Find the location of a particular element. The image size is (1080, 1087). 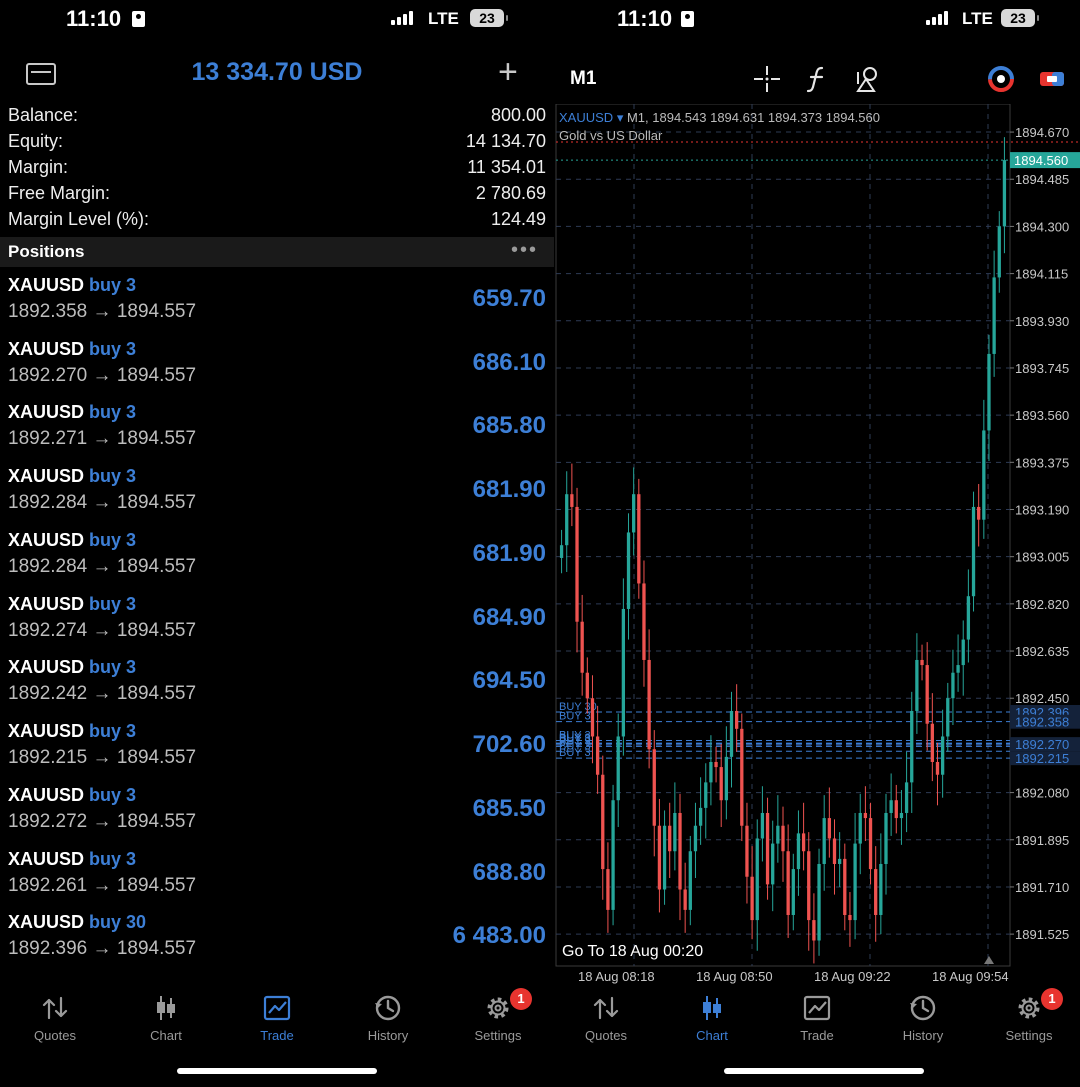

position-row: XAUUSD buy 3 1892.271 → 1894.557 685.80 is located at coordinates (277, 434).